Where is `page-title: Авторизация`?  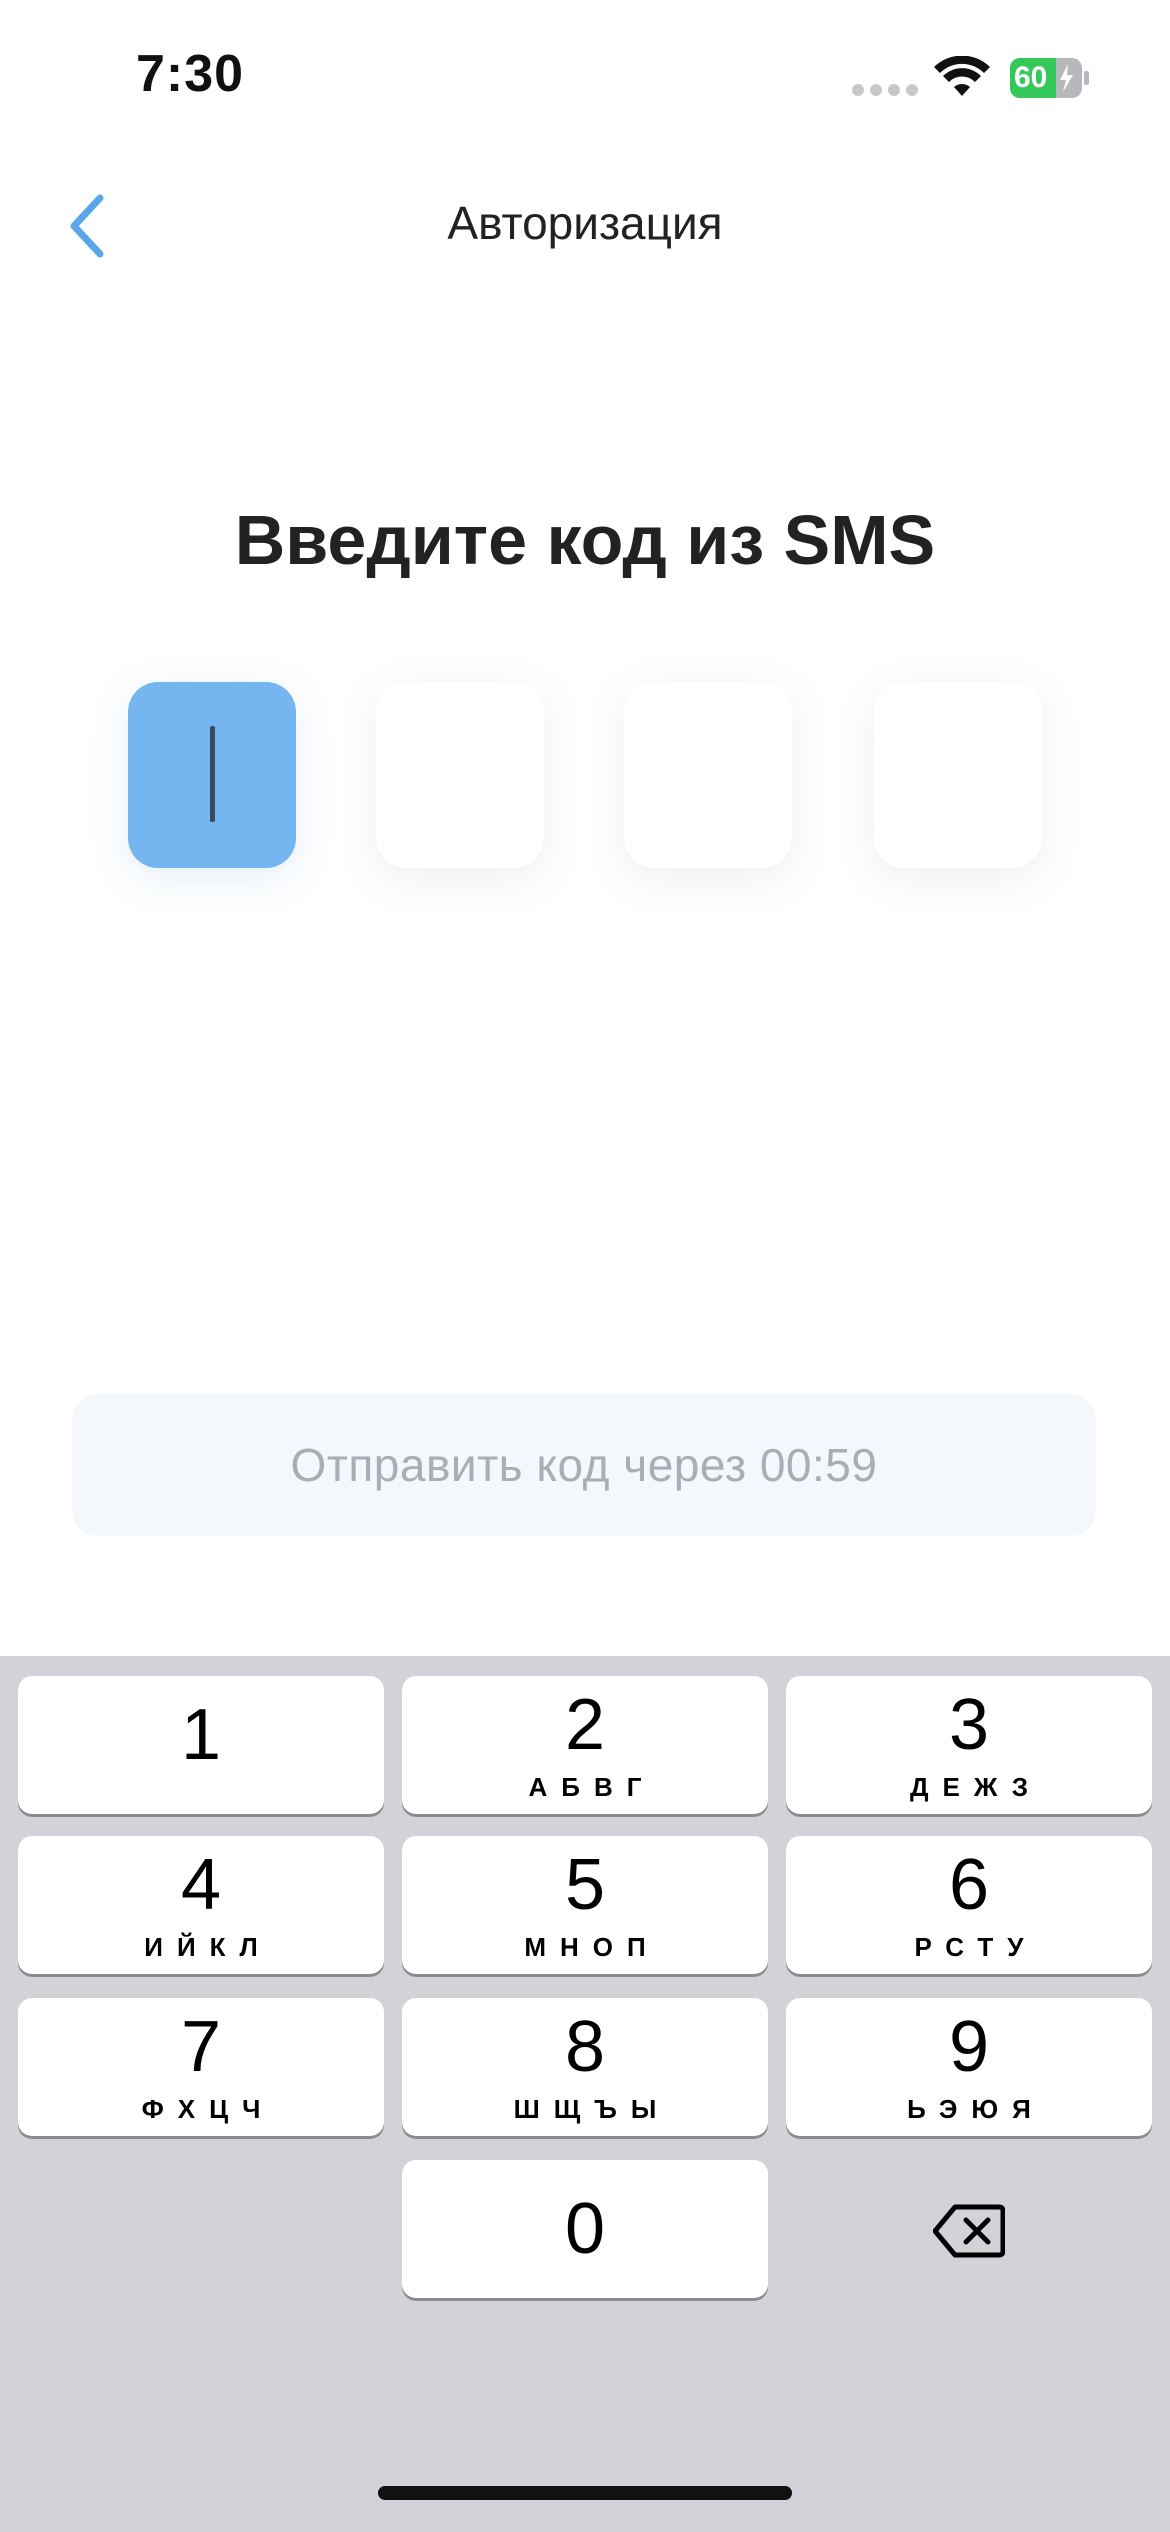
page-title: Авторизация is located at coordinates (585, 223).